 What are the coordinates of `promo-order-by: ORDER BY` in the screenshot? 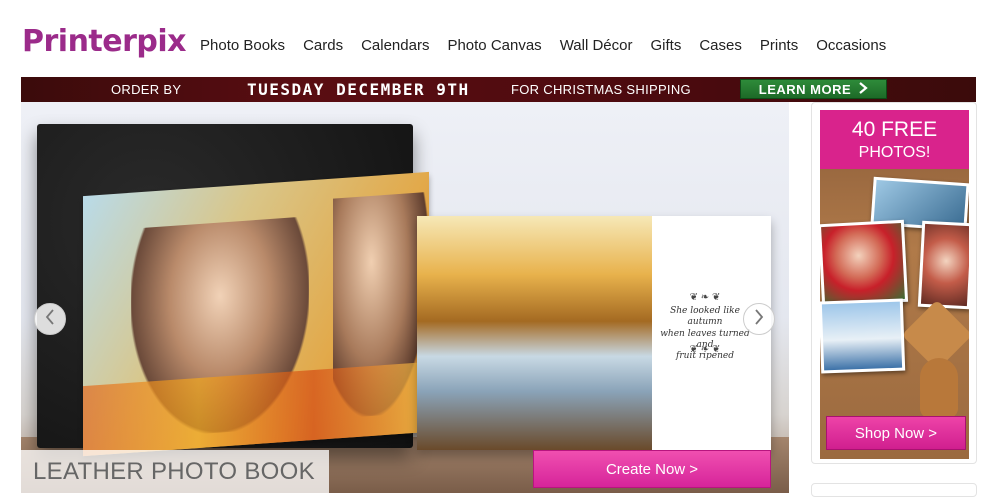 It's located at (146, 89).